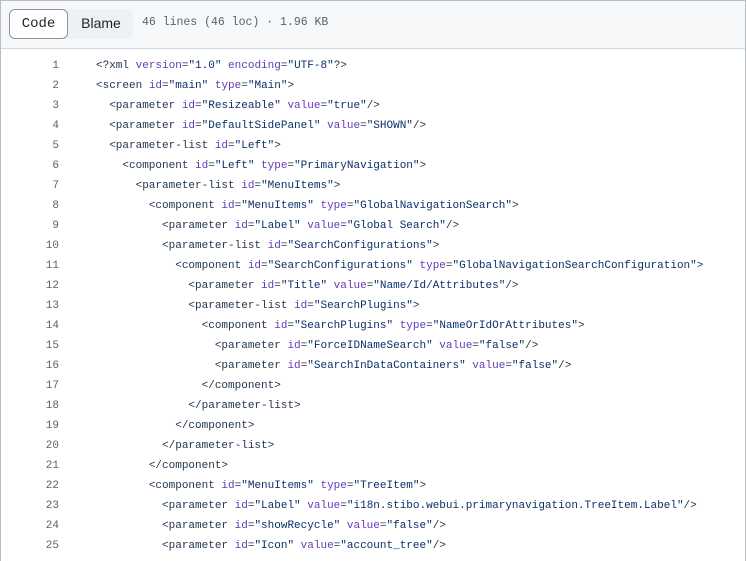 This screenshot has width=746, height=561. Describe the element at coordinates (30, 266) in the screenshot. I see `line-number: 11` at that location.